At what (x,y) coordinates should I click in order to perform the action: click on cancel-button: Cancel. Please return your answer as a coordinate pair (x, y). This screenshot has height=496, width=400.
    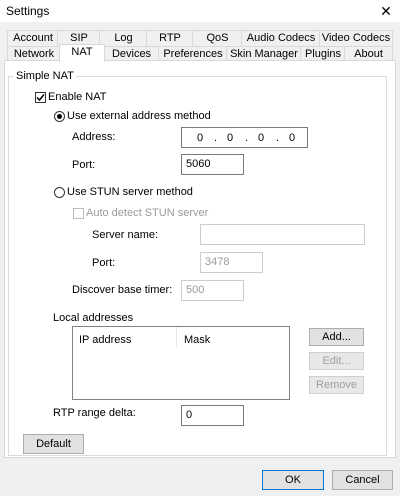
    Looking at the image, I should click on (362, 480).